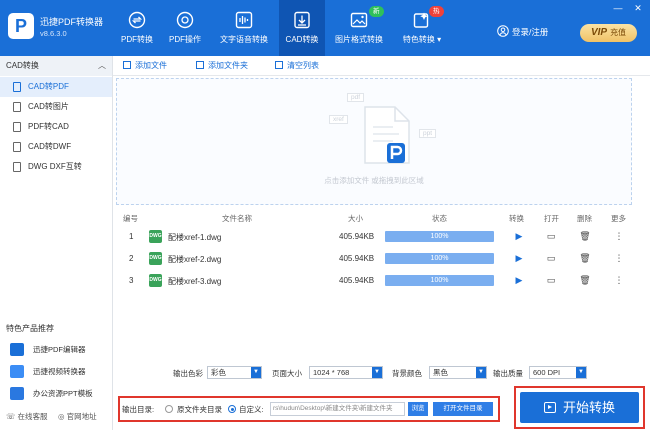 The image size is (650, 430). Describe the element at coordinates (381, 237) in the screenshot. I see `table-row: 1 DWG 配楼xref-1.dwg 405.94KB 100% ▶ ▭ 🗑 ⋮` at that location.